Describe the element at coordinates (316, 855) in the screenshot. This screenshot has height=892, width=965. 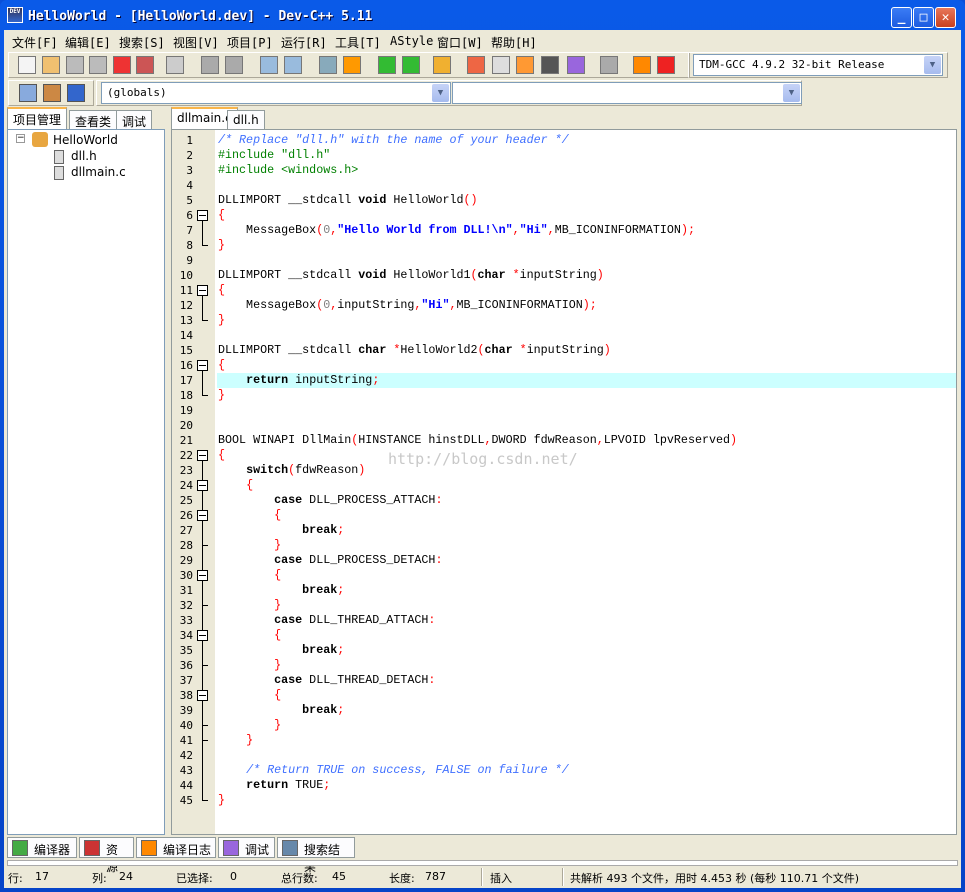
I see `bottom-tab: 搜索结果` at that location.